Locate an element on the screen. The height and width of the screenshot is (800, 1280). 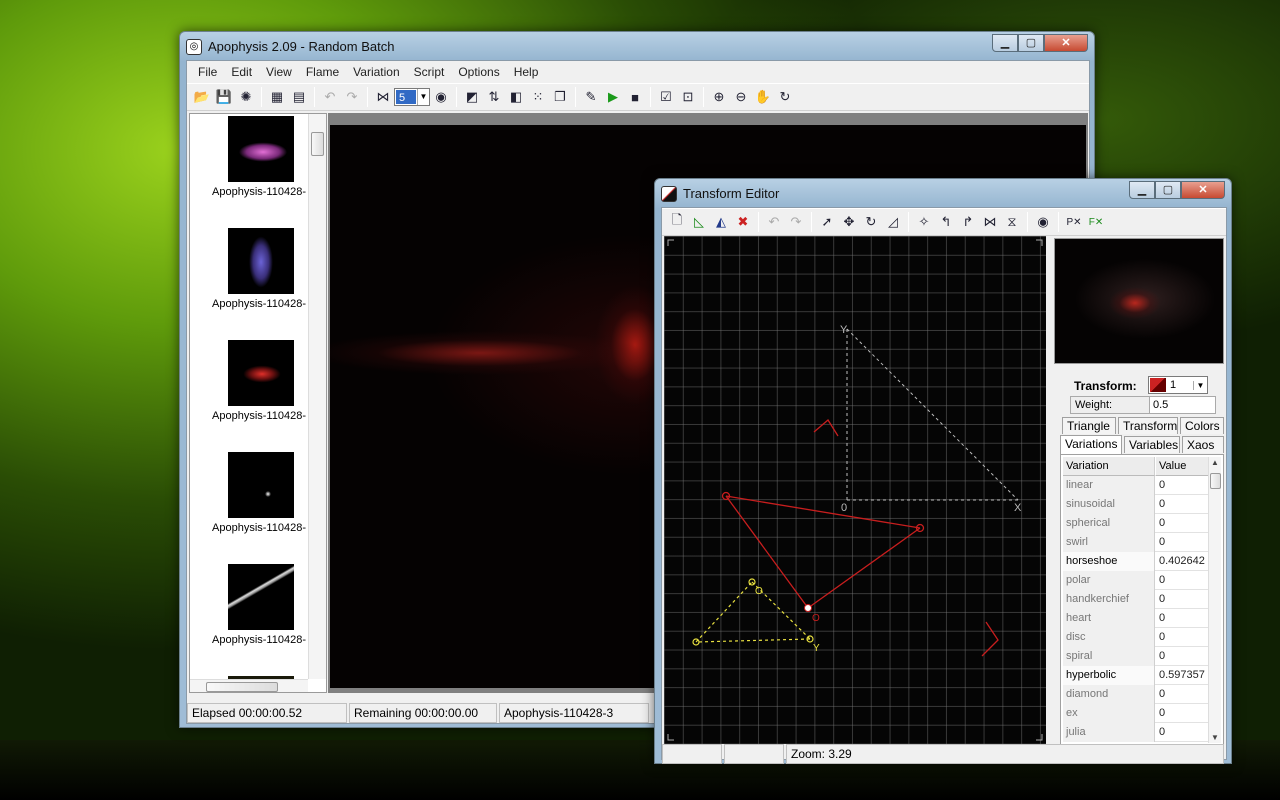
weight-field: 0.5 is located at coordinates (1182, 405).